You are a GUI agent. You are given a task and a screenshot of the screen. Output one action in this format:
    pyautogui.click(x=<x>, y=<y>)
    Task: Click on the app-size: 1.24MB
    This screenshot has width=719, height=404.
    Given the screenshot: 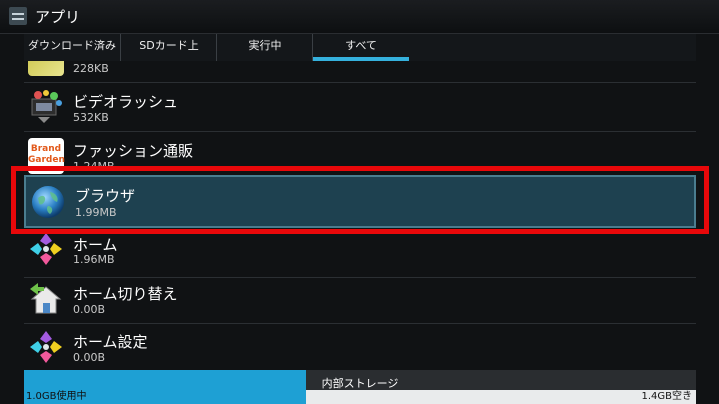 What is the action you would take?
    pyautogui.click(x=94, y=166)
    